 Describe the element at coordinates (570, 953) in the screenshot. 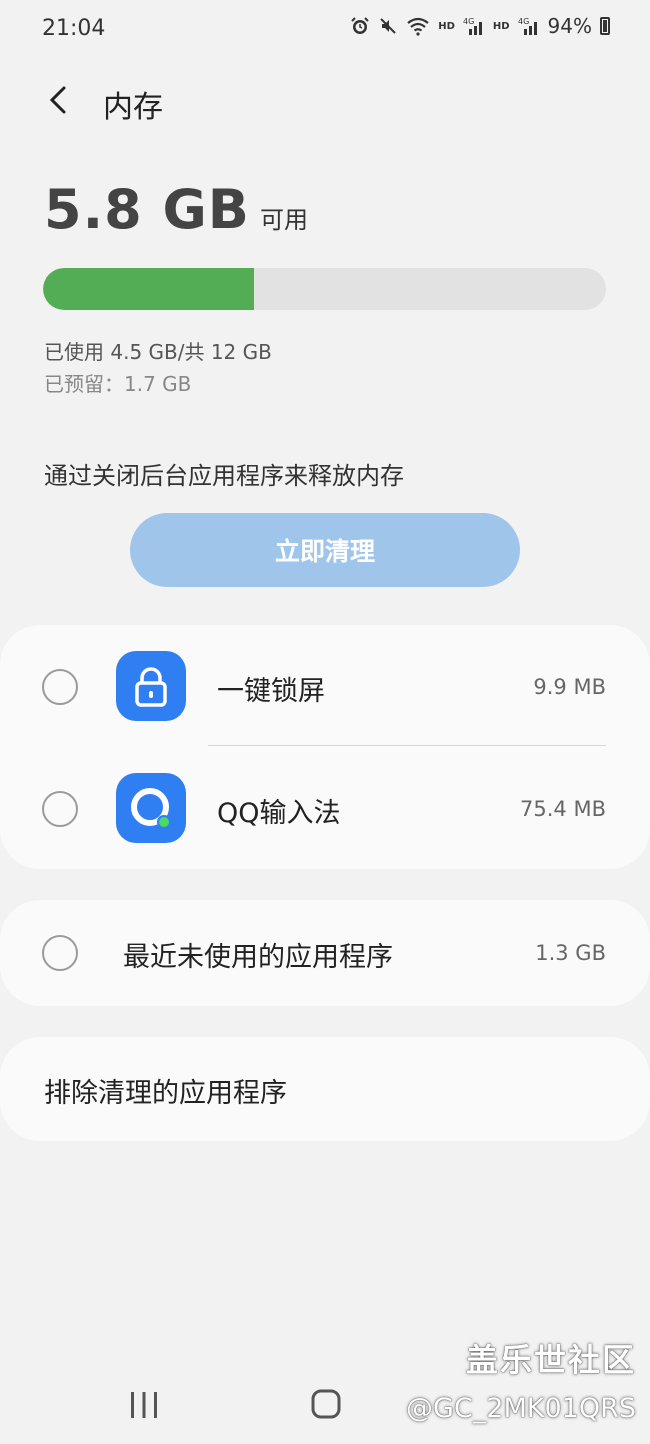

I see `recent-unused-size: 1.3 GB` at that location.